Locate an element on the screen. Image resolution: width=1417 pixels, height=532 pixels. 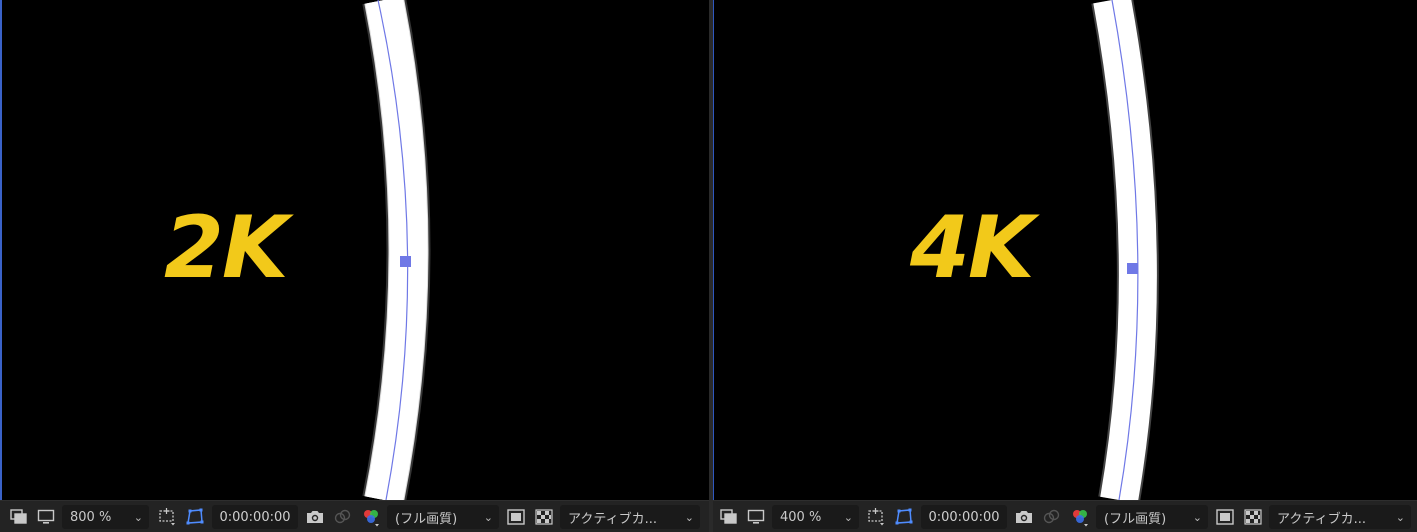
stroke-canvas-2k is located at coordinates (396, 250).